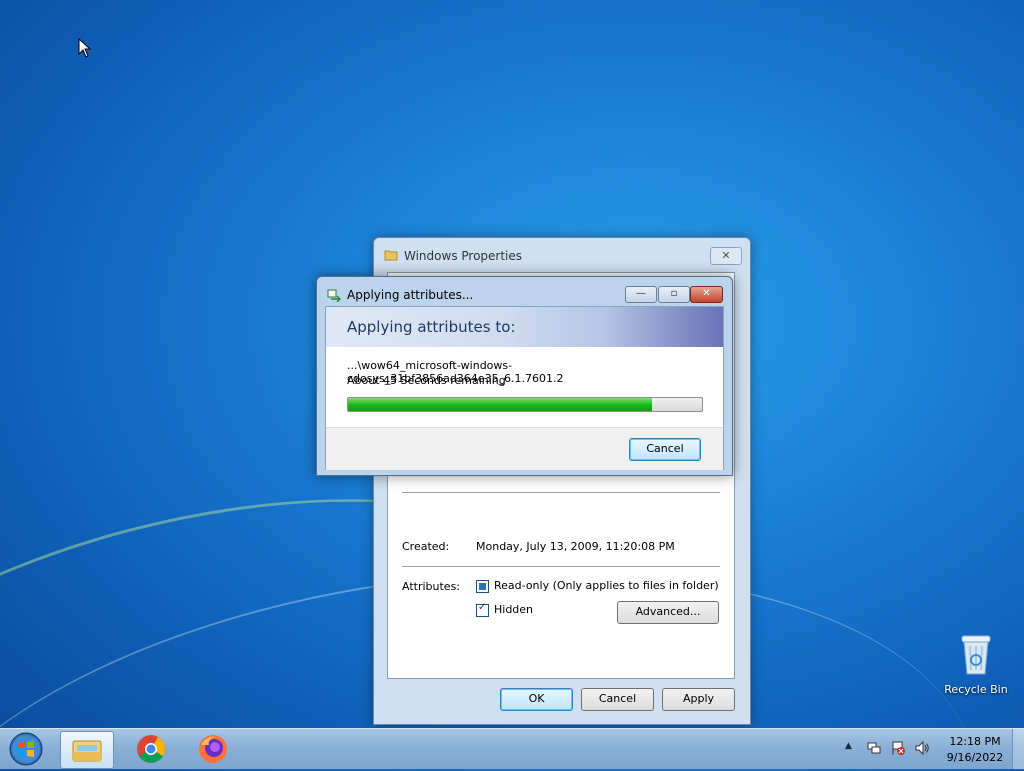  Describe the element at coordinates (874, 748) in the screenshot. I see `network-icon` at that location.